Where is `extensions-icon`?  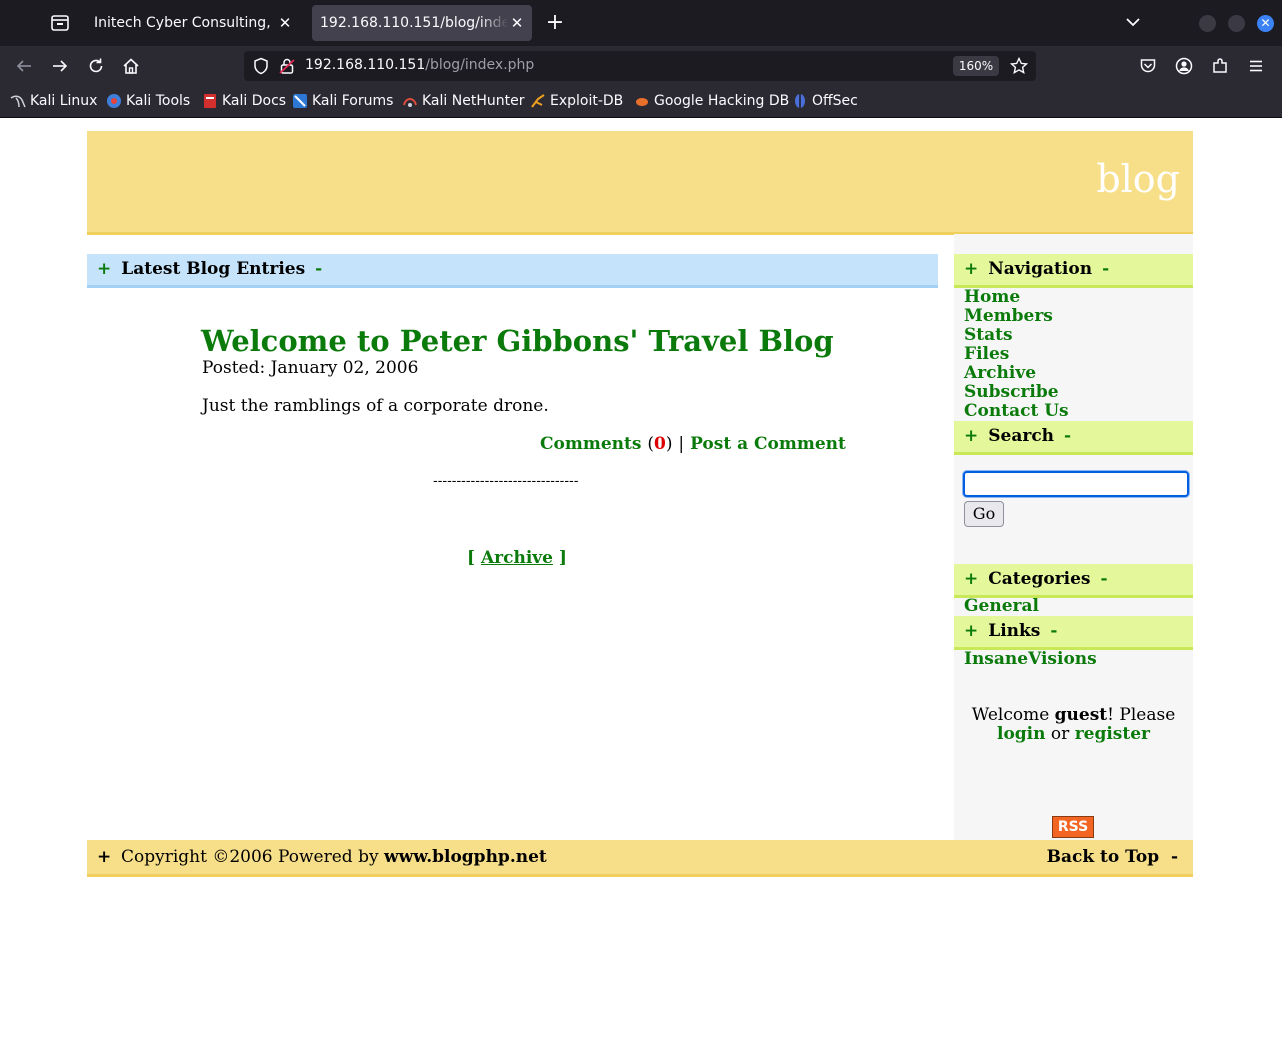 extensions-icon is located at coordinates (1220, 66).